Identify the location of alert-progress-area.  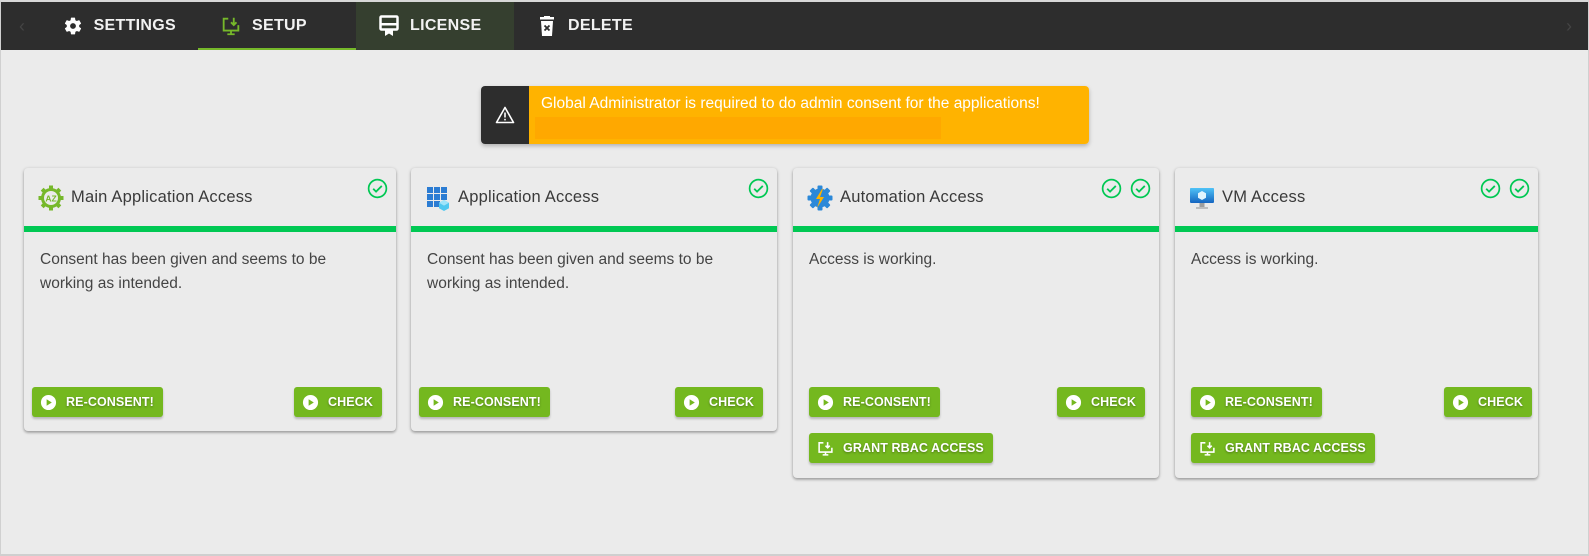
(738, 128).